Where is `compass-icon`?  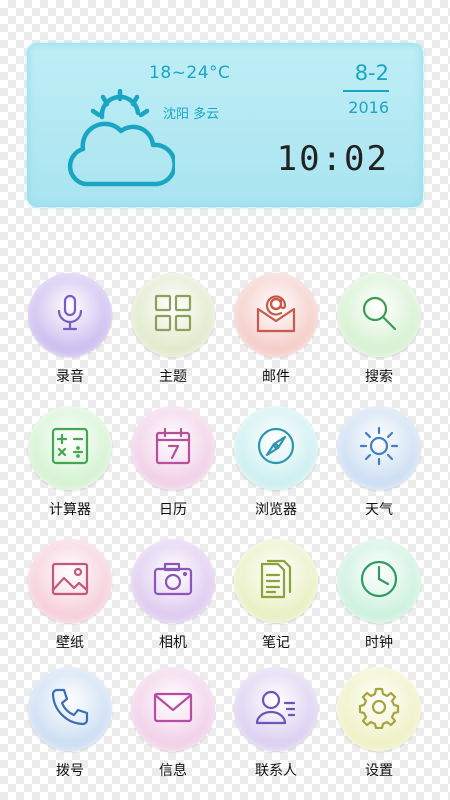
compass-icon is located at coordinates (276, 448).